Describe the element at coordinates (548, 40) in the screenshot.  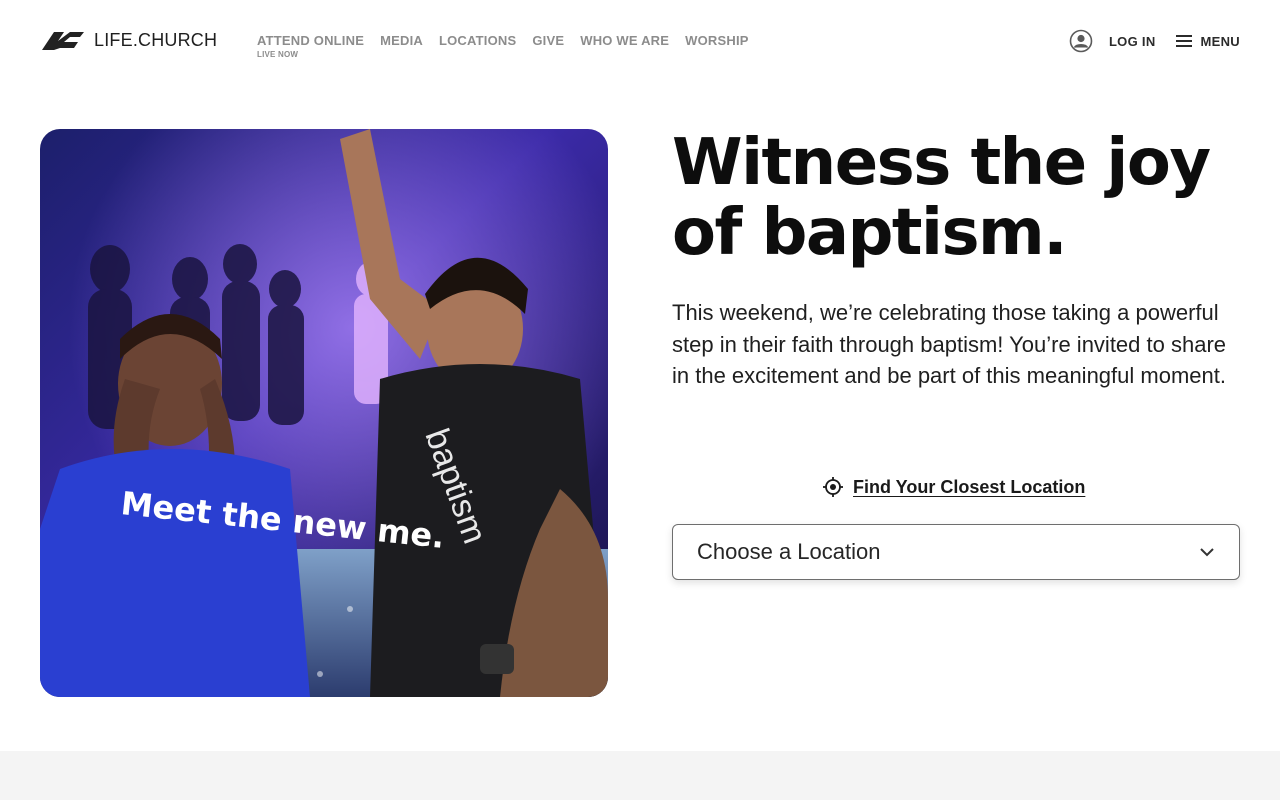
I see `nav-give: GIVE` at that location.